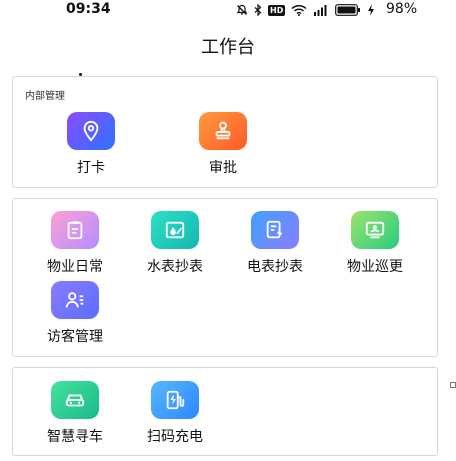 This screenshot has width=456, height=461. Describe the element at coordinates (75, 337) in the screenshot. I see `grid-item-label: 访客管理` at that location.